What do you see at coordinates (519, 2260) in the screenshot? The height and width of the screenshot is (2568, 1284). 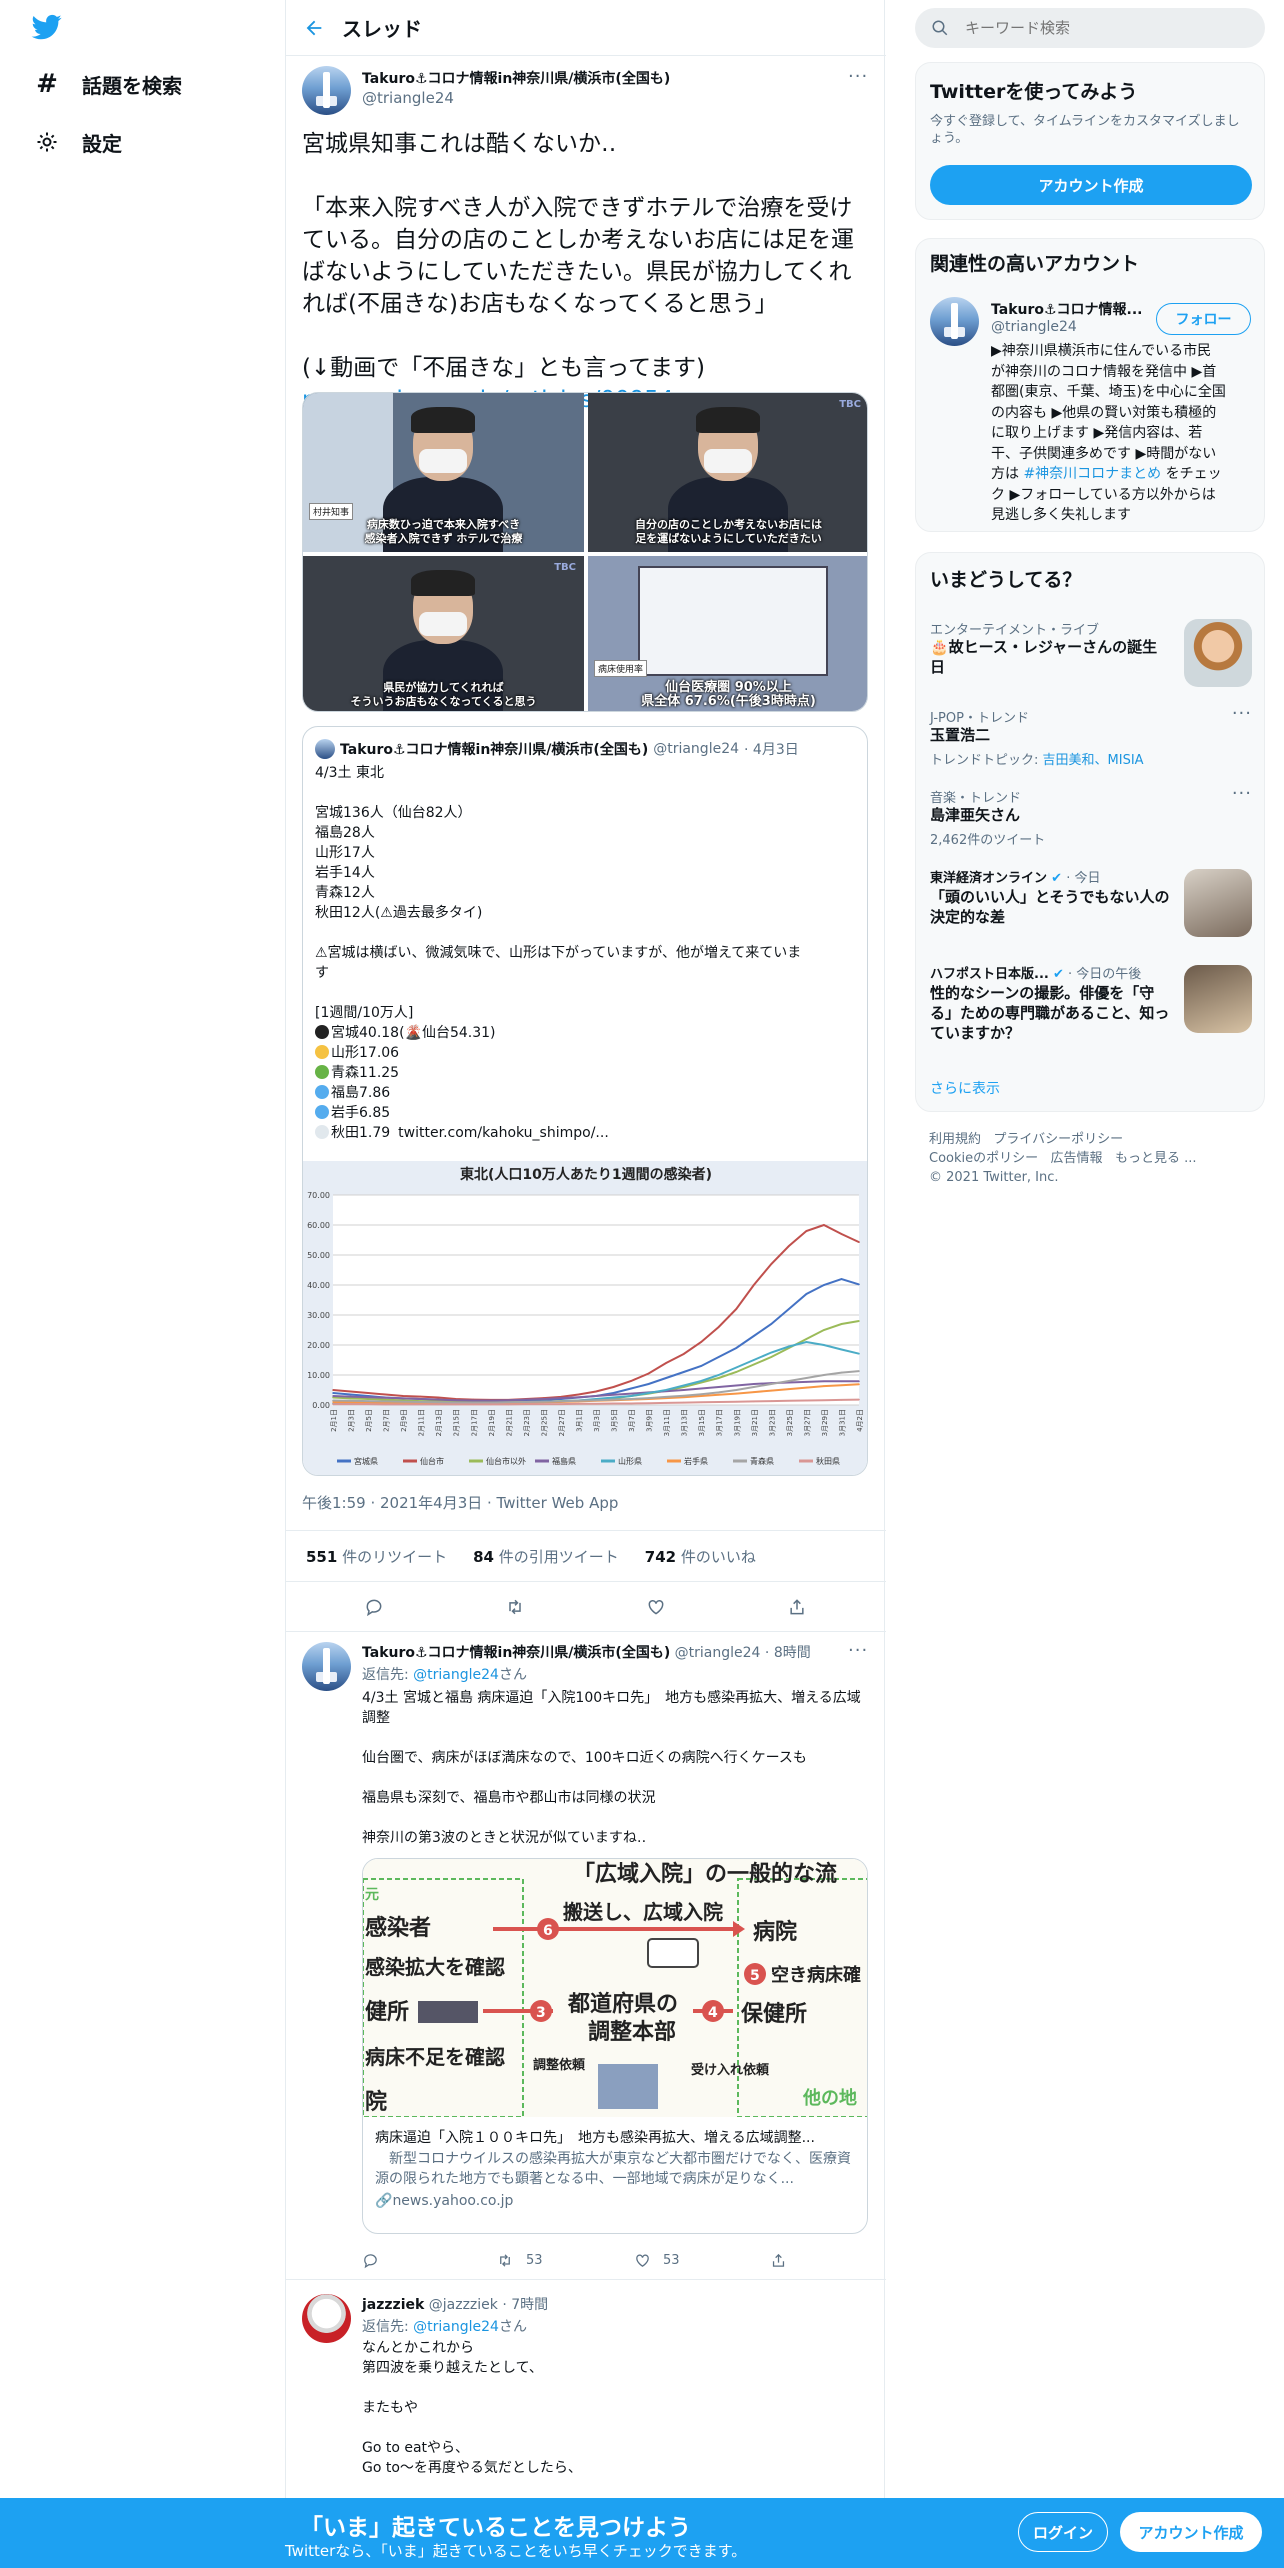 I see `retweet-button: 53` at bounding box center [519, 2260].